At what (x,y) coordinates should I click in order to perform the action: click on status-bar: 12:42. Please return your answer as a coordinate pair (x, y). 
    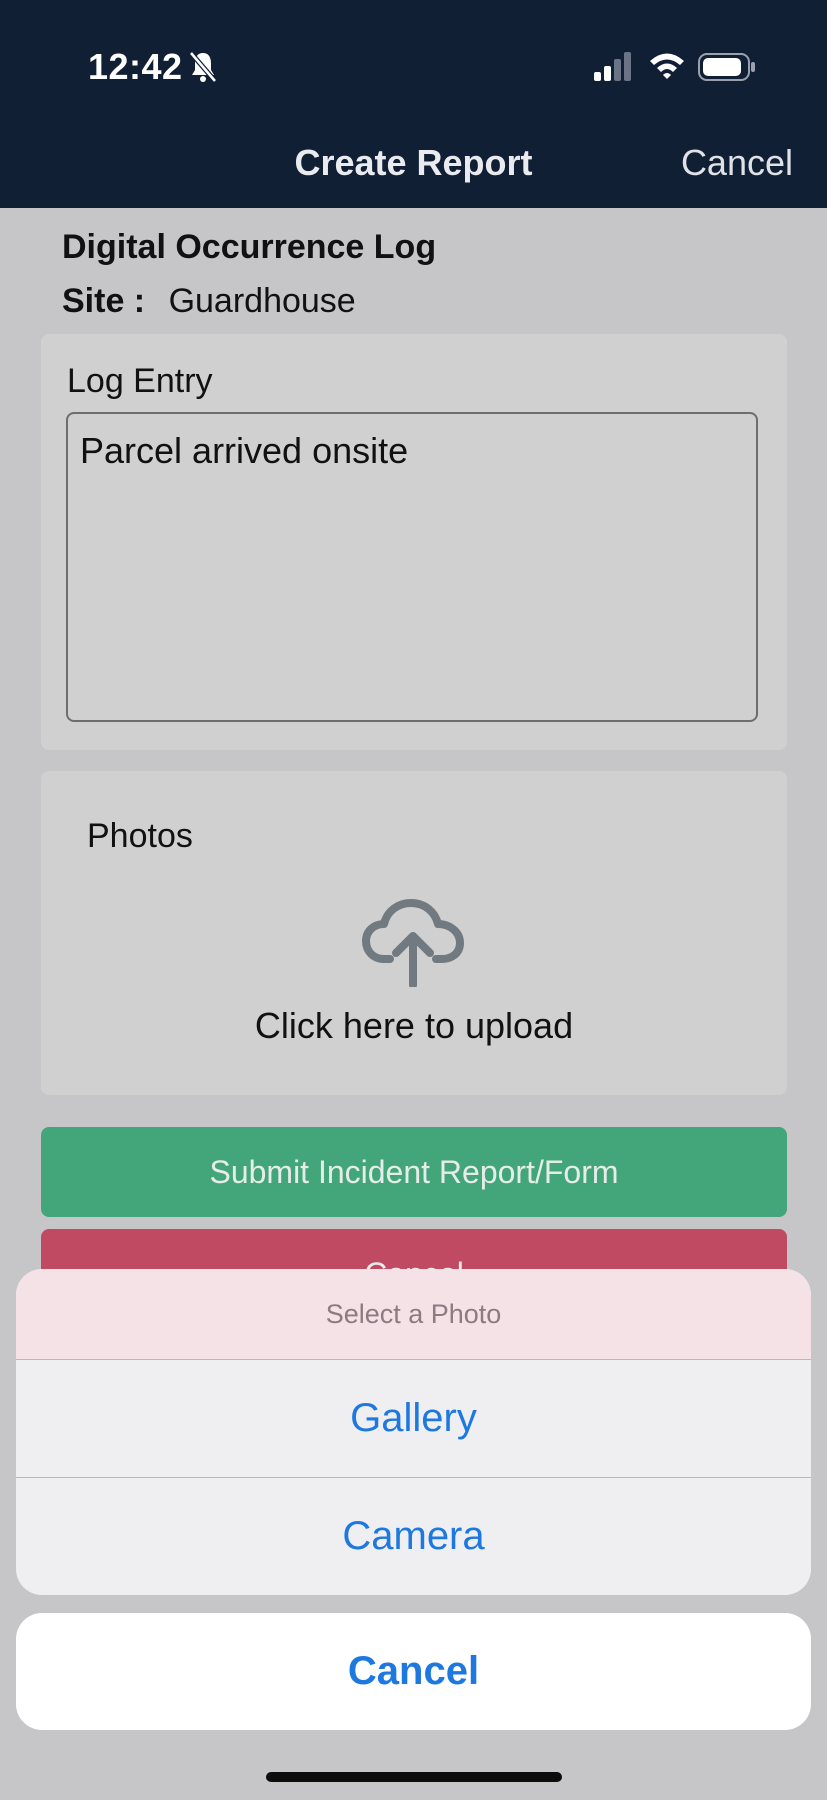
    Looking at the image, I should click on (413, 60).